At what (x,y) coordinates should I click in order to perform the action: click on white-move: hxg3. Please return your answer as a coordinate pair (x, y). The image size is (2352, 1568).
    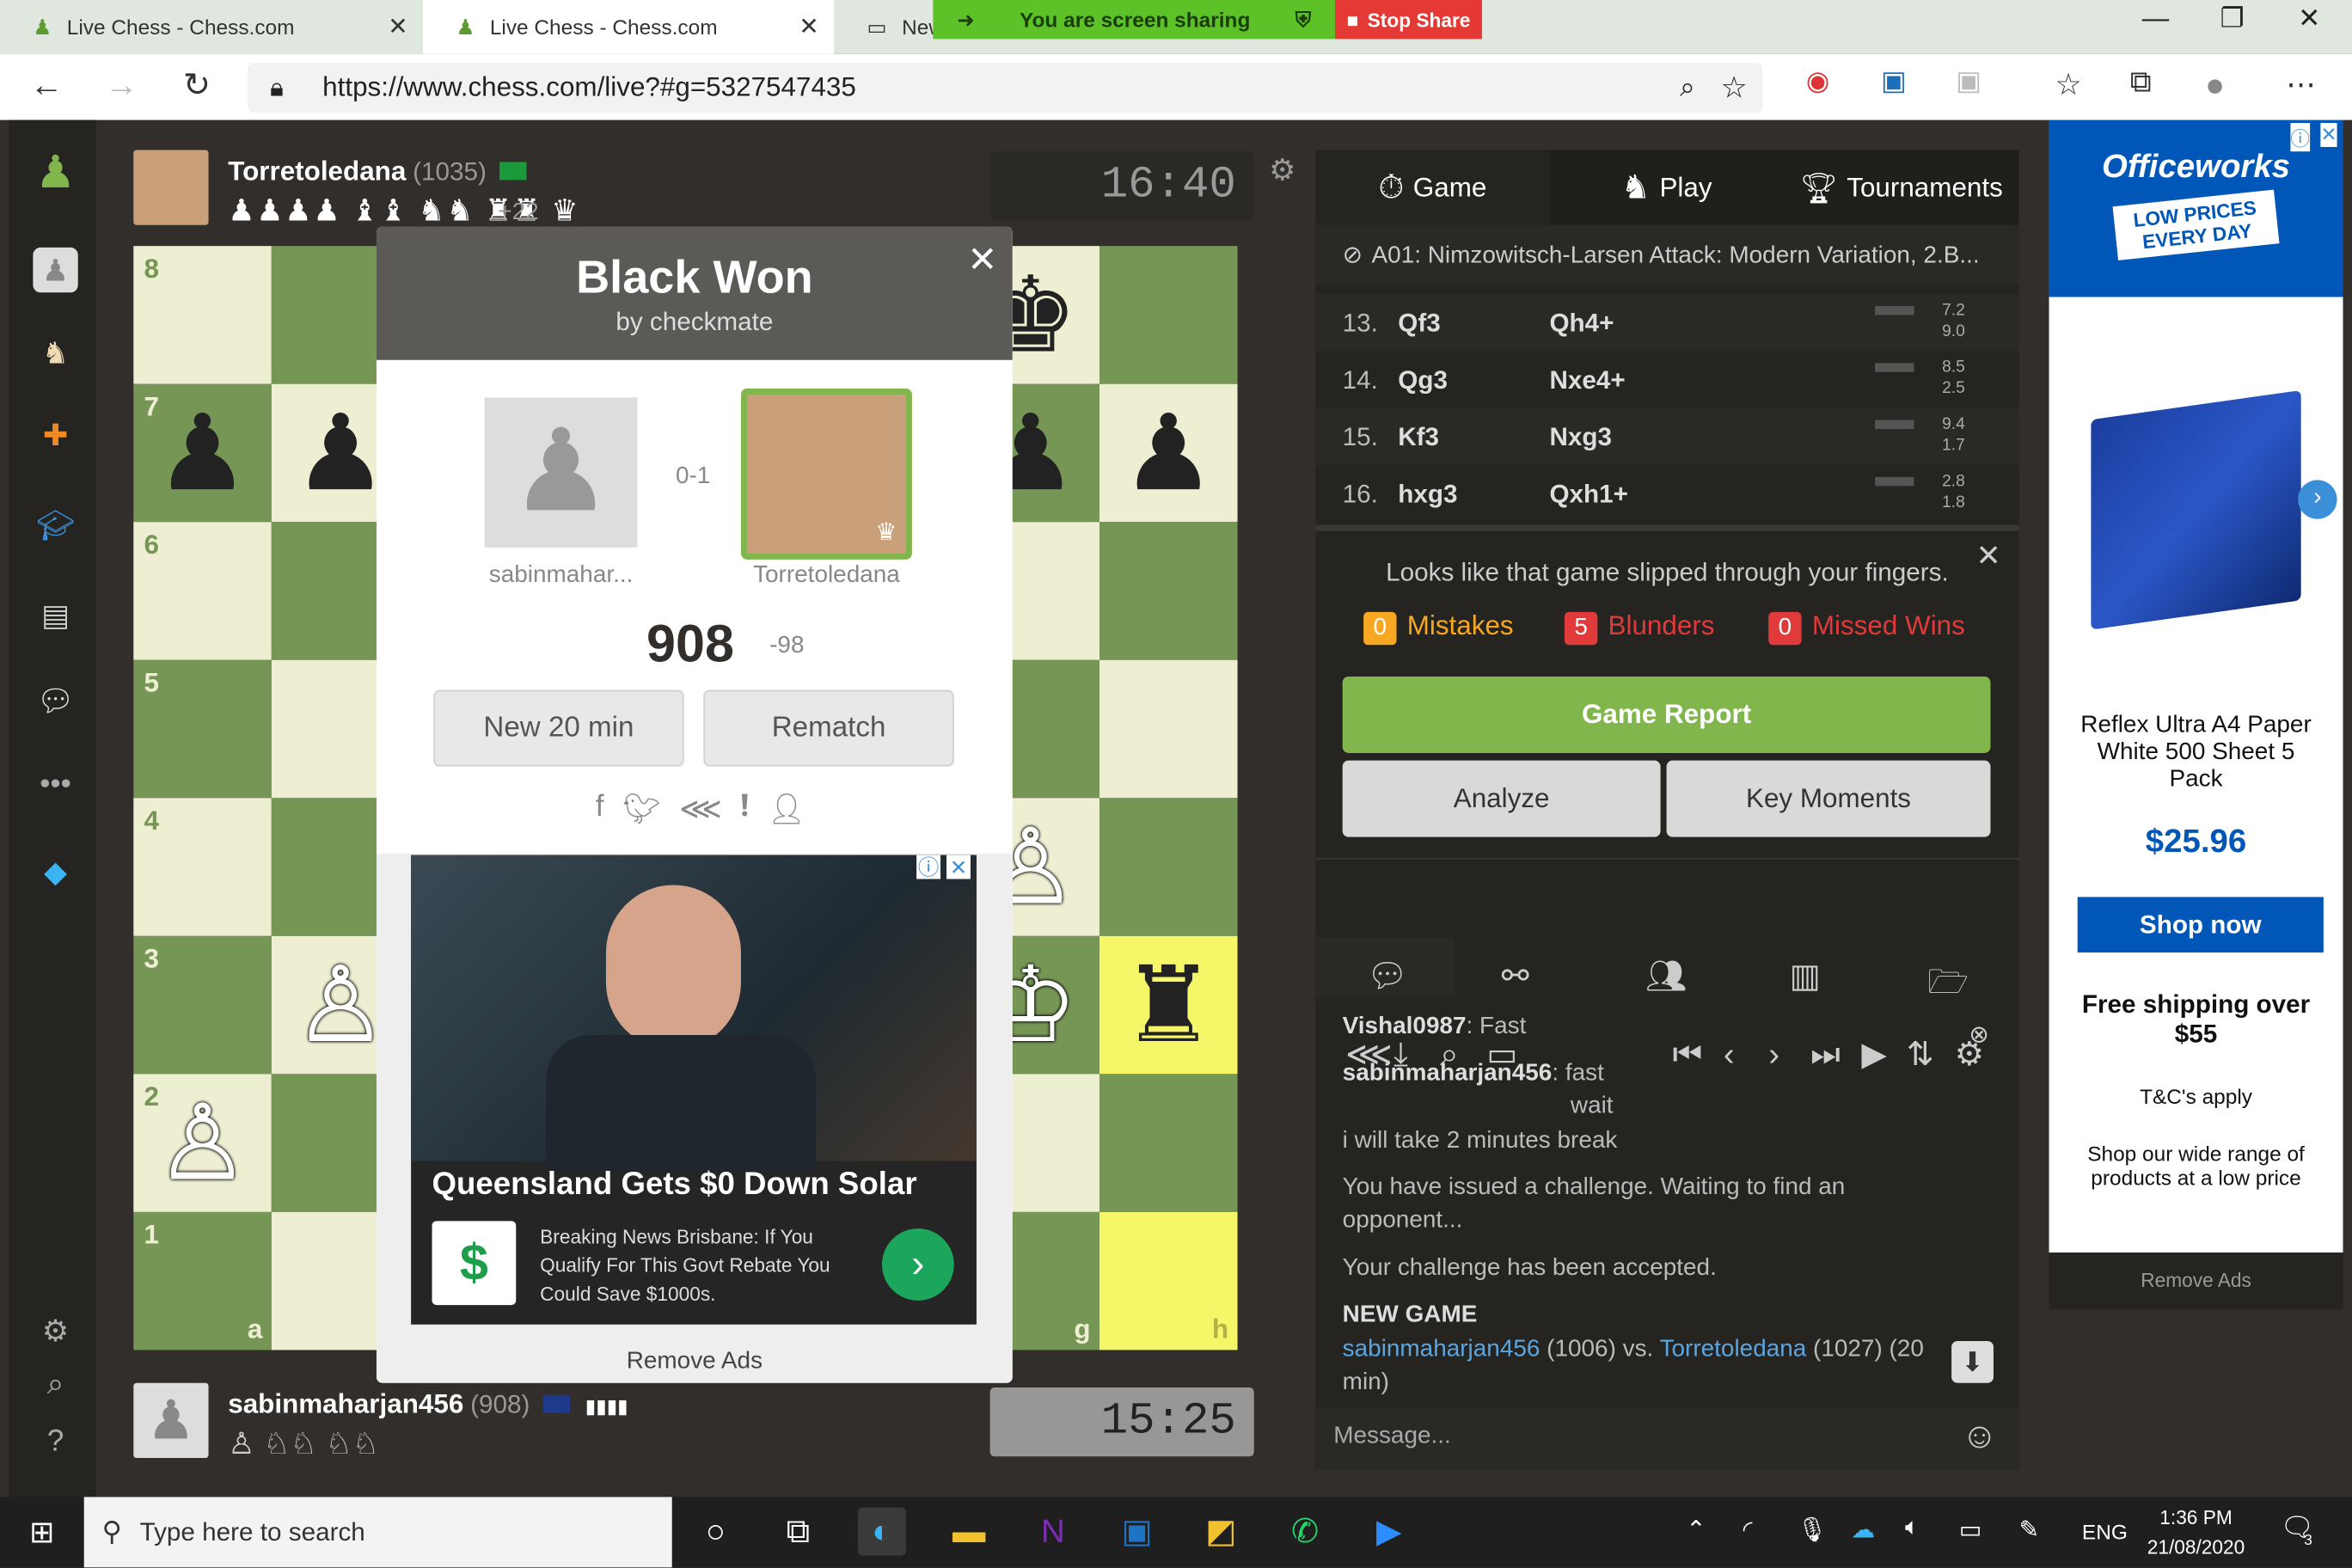
    Looking at the image, I should click on (1427, 495).